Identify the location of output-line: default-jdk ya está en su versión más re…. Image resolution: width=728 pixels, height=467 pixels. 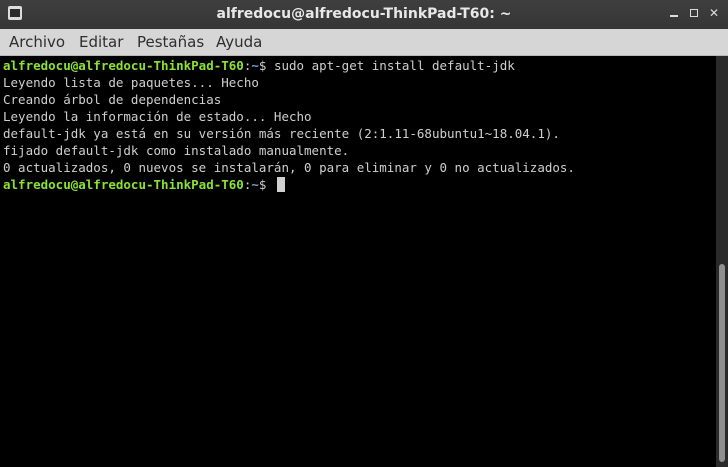
(281, 133).